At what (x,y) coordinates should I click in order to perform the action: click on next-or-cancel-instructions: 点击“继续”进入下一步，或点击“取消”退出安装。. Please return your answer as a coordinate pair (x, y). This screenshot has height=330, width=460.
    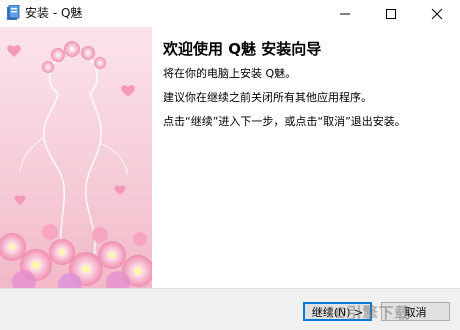
    Looking at the image, I should click on (284, 121).